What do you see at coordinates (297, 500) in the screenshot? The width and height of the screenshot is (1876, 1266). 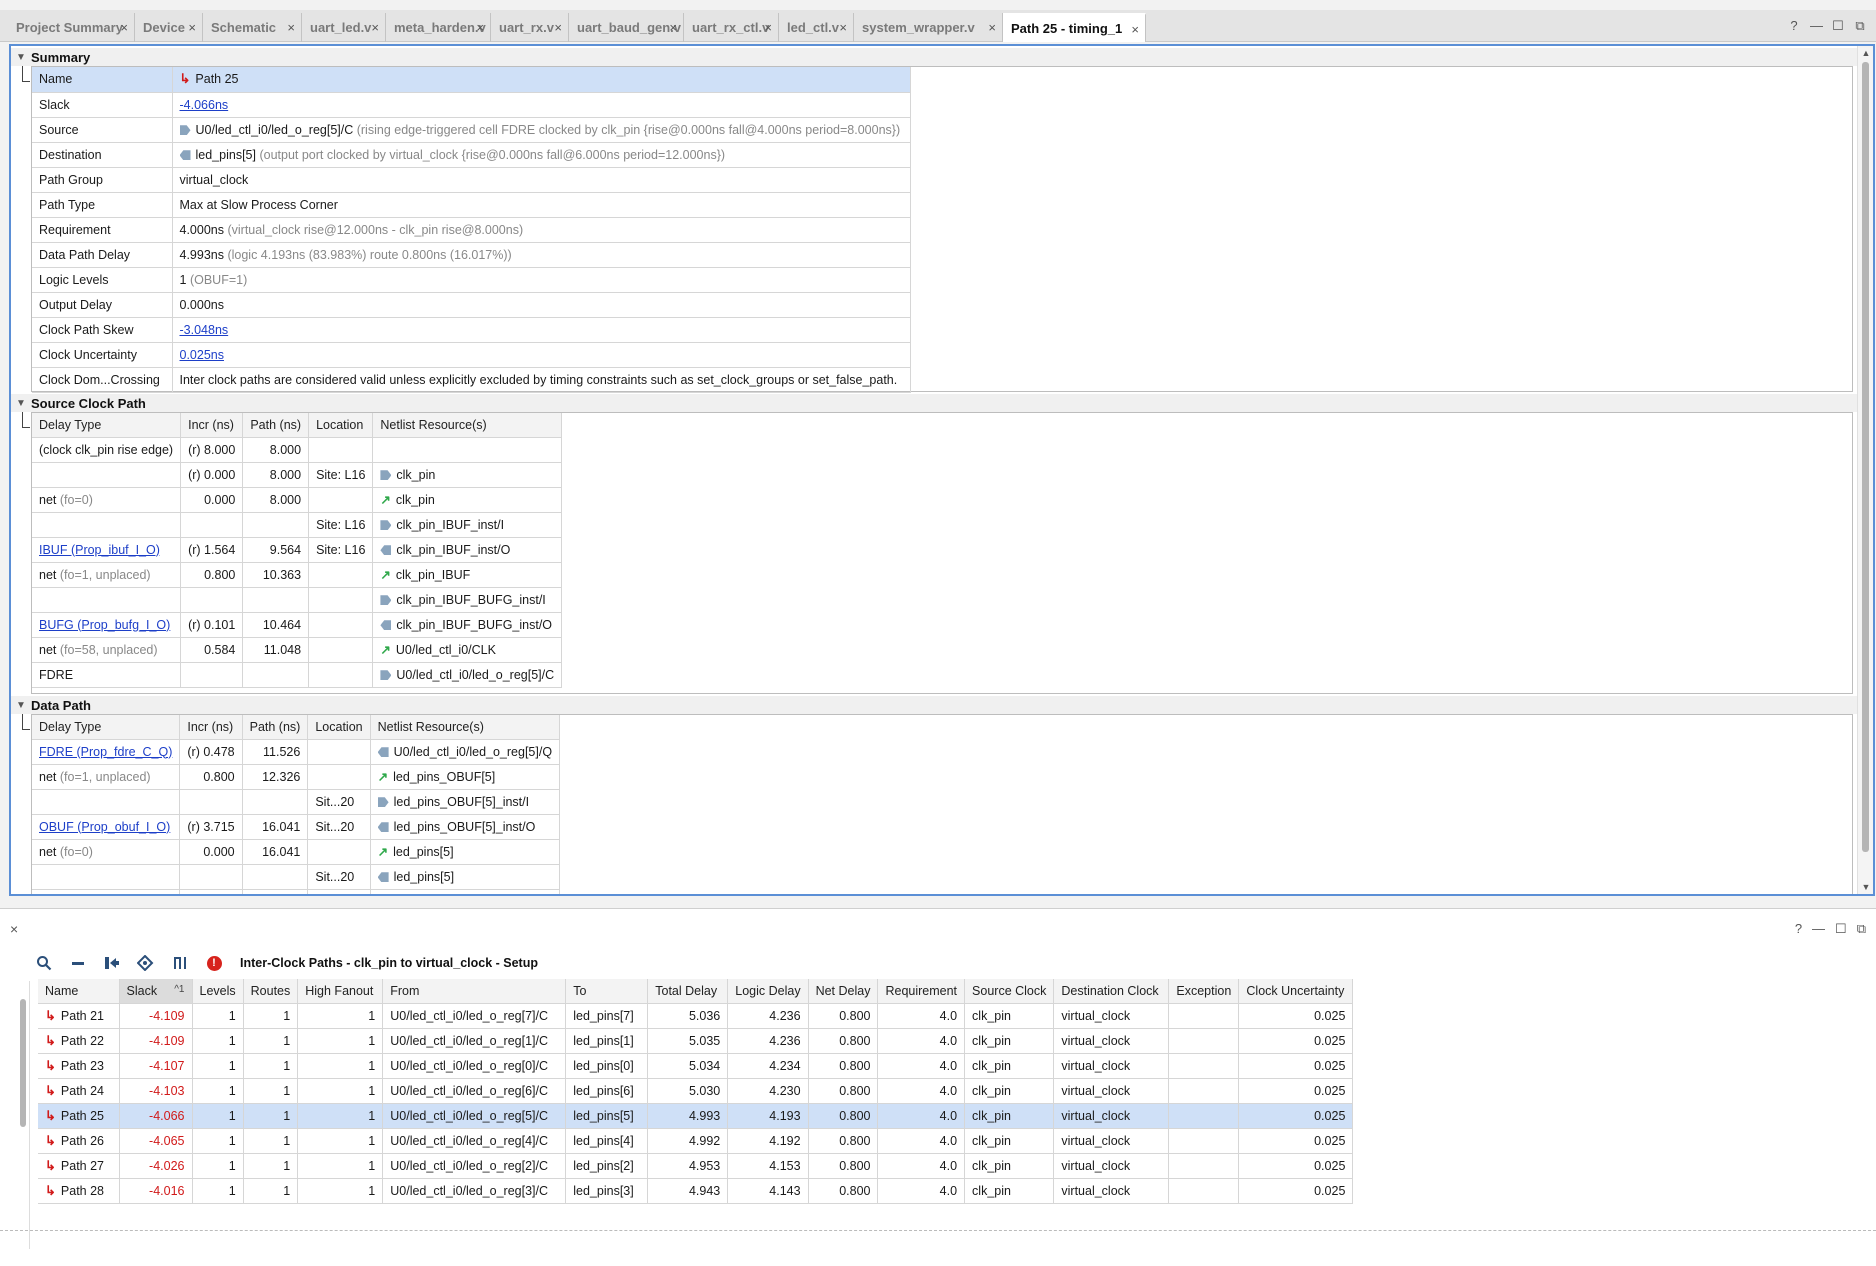 I see `path-row: net (fo=0) 0.000 8.000 ↗ clk_pin` at bounding box center [297, 500].